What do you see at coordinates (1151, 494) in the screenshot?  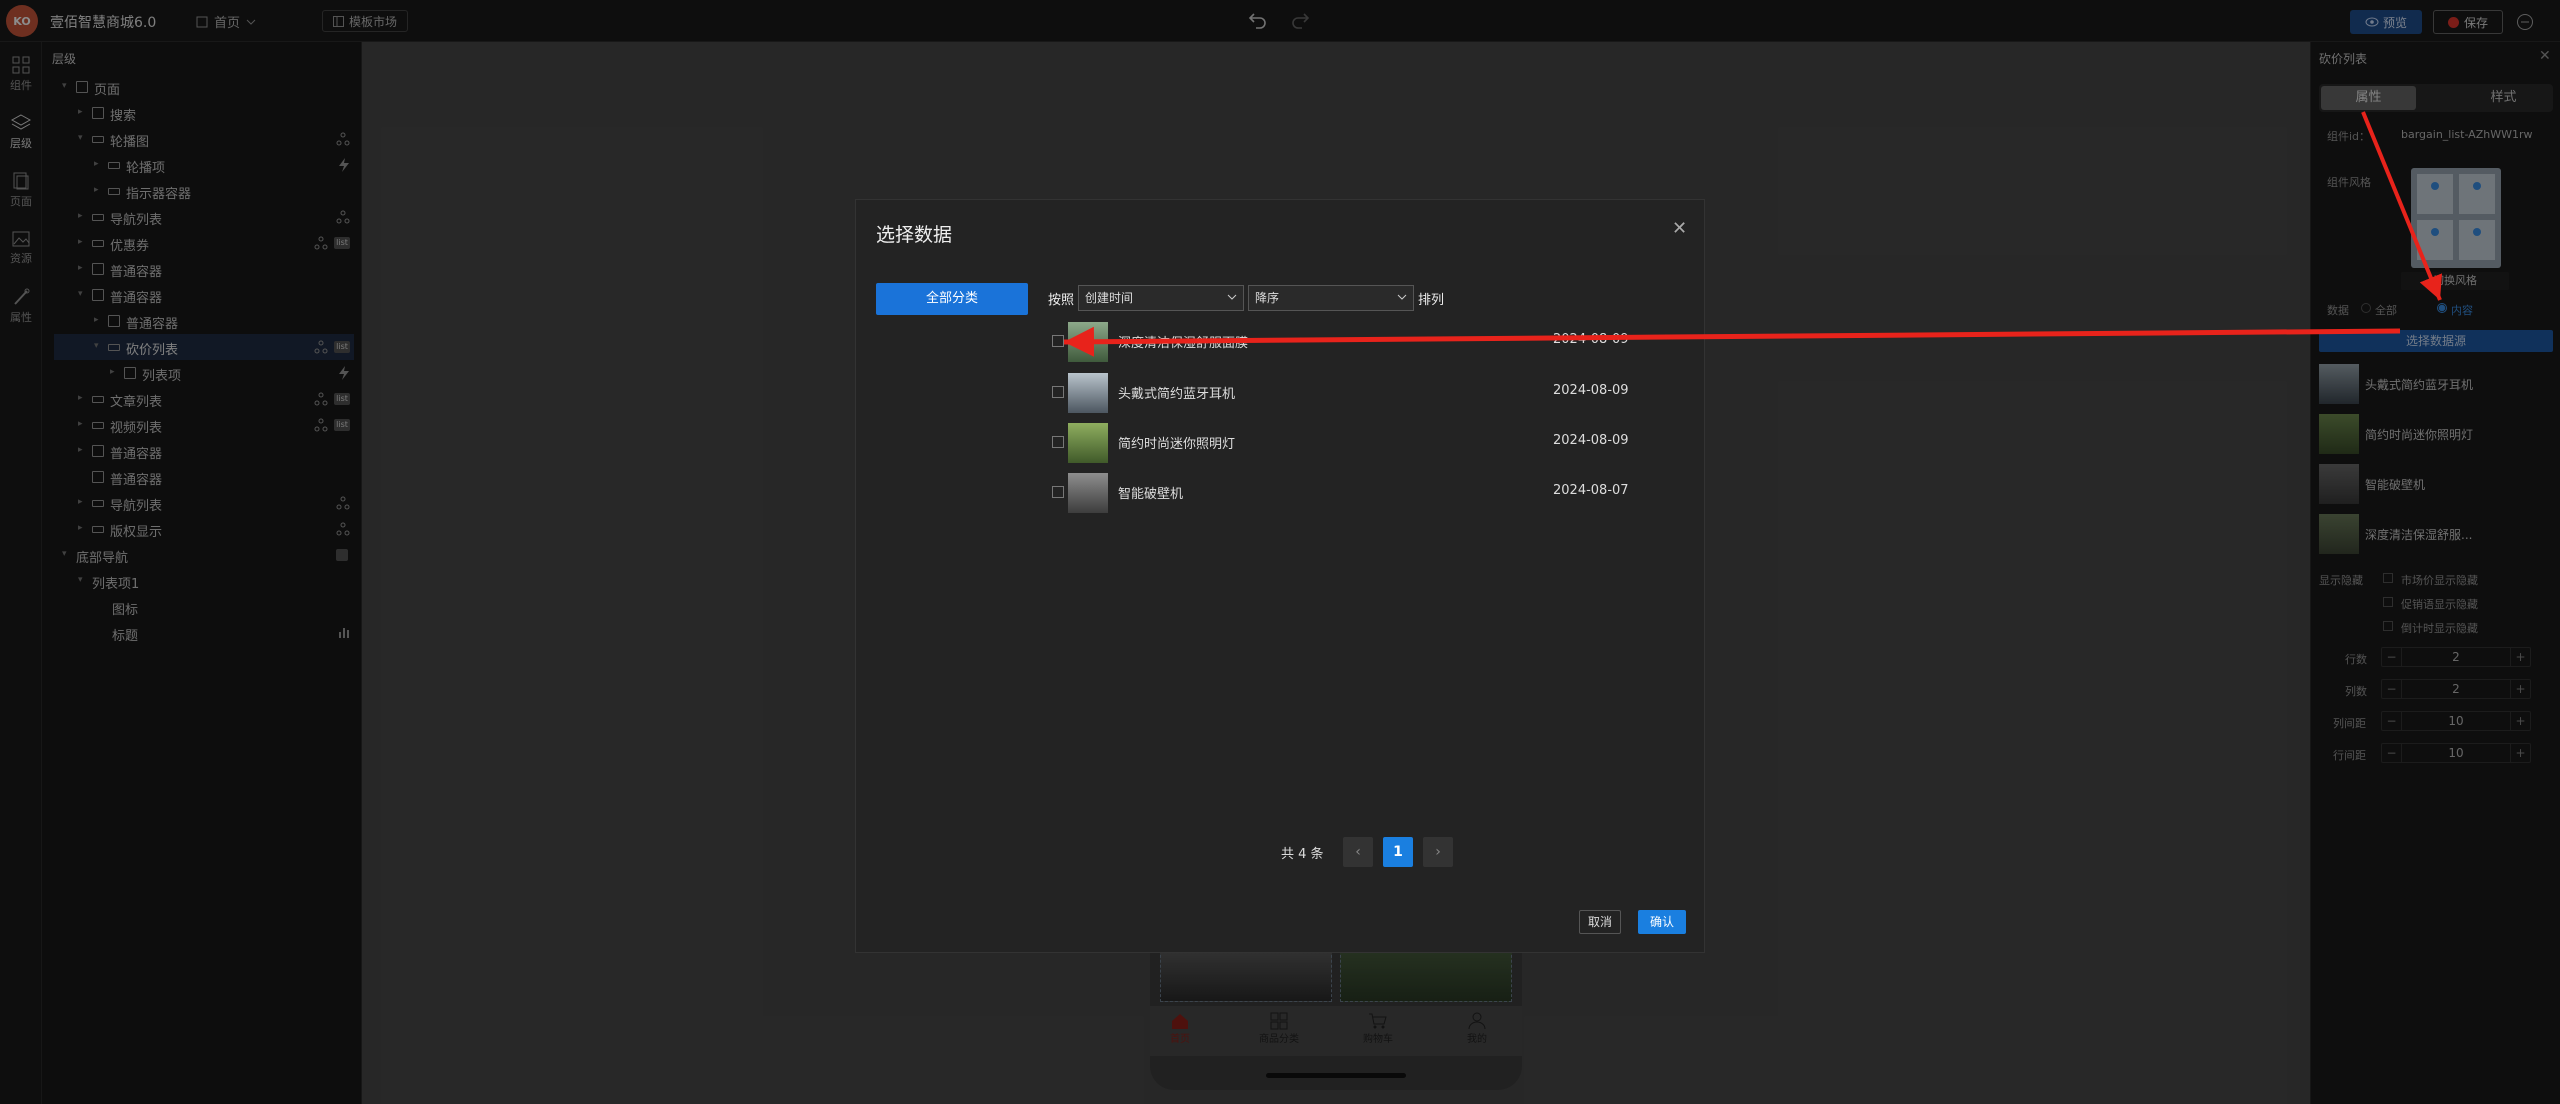 I see `row-name: 智能破壁机` at bounding box center [1151, 494].